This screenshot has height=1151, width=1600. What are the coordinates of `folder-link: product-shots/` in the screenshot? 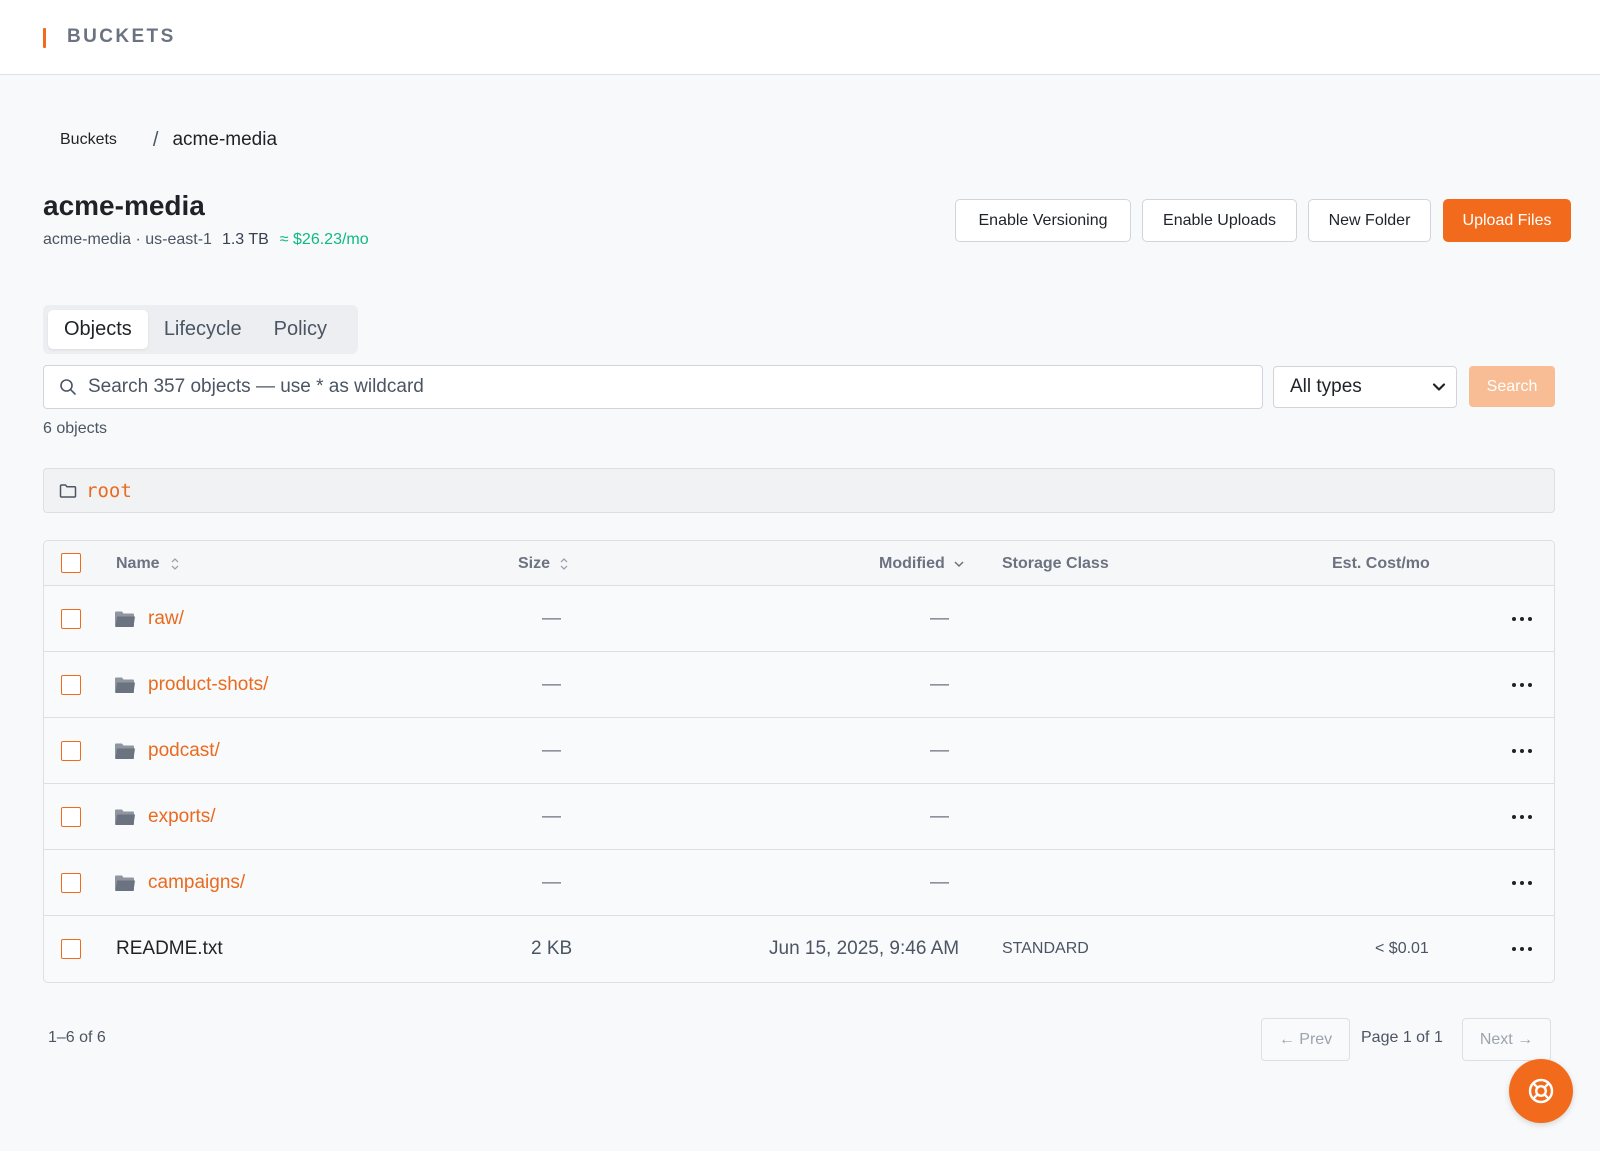 It's located at (208, 685).